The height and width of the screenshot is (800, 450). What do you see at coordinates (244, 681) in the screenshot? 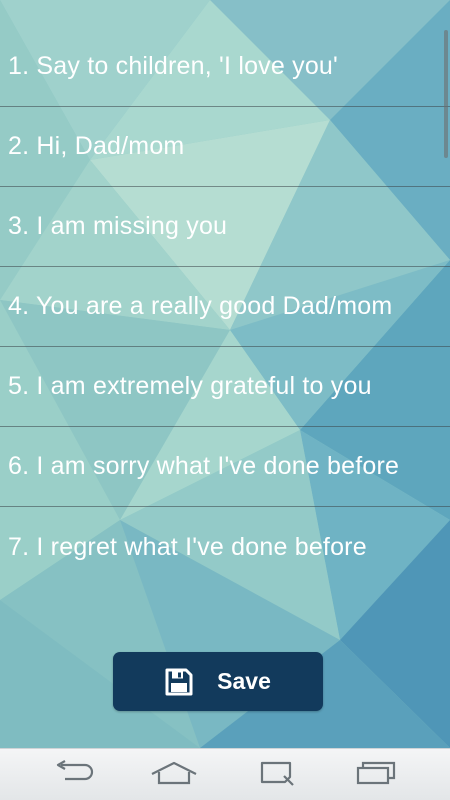
I see `save-button-label: Save` at bounding box center [244, 681].